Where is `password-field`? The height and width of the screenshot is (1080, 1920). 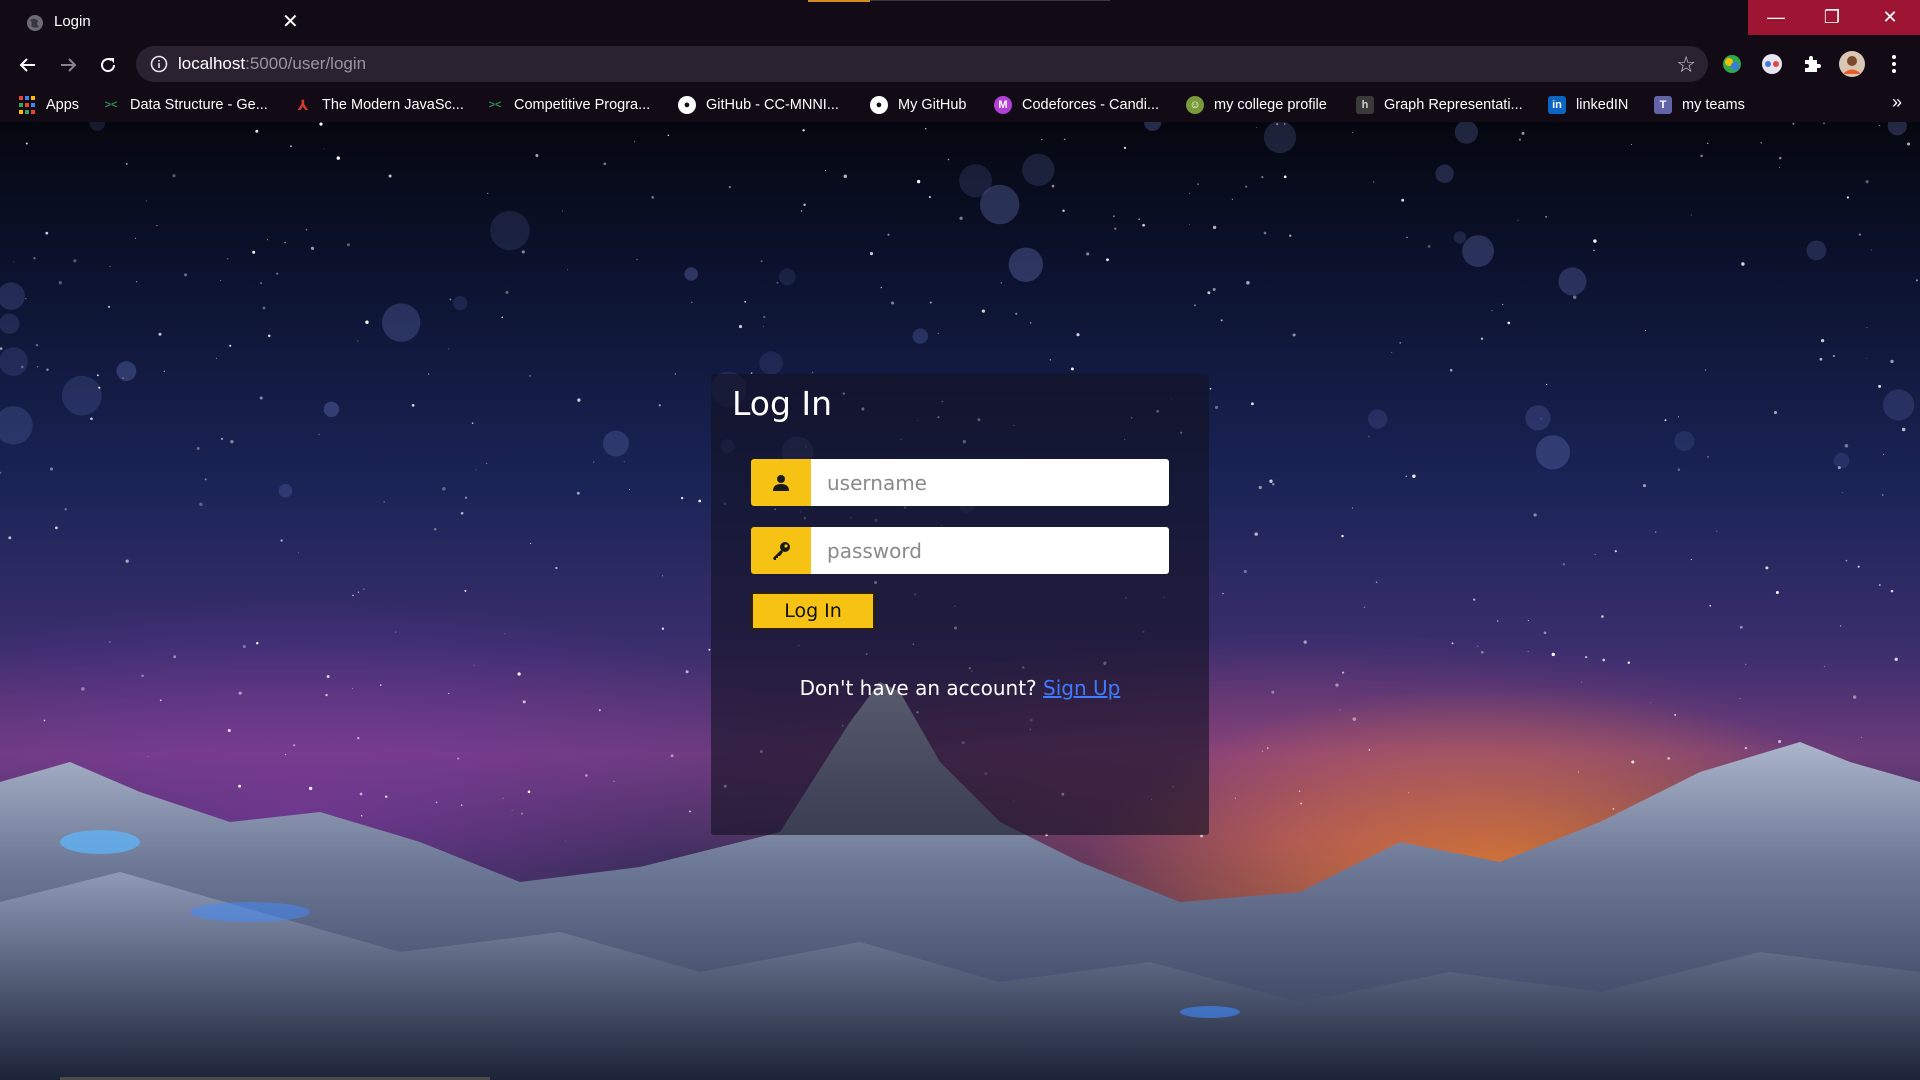 password-field is located at coordinates (960, 550).